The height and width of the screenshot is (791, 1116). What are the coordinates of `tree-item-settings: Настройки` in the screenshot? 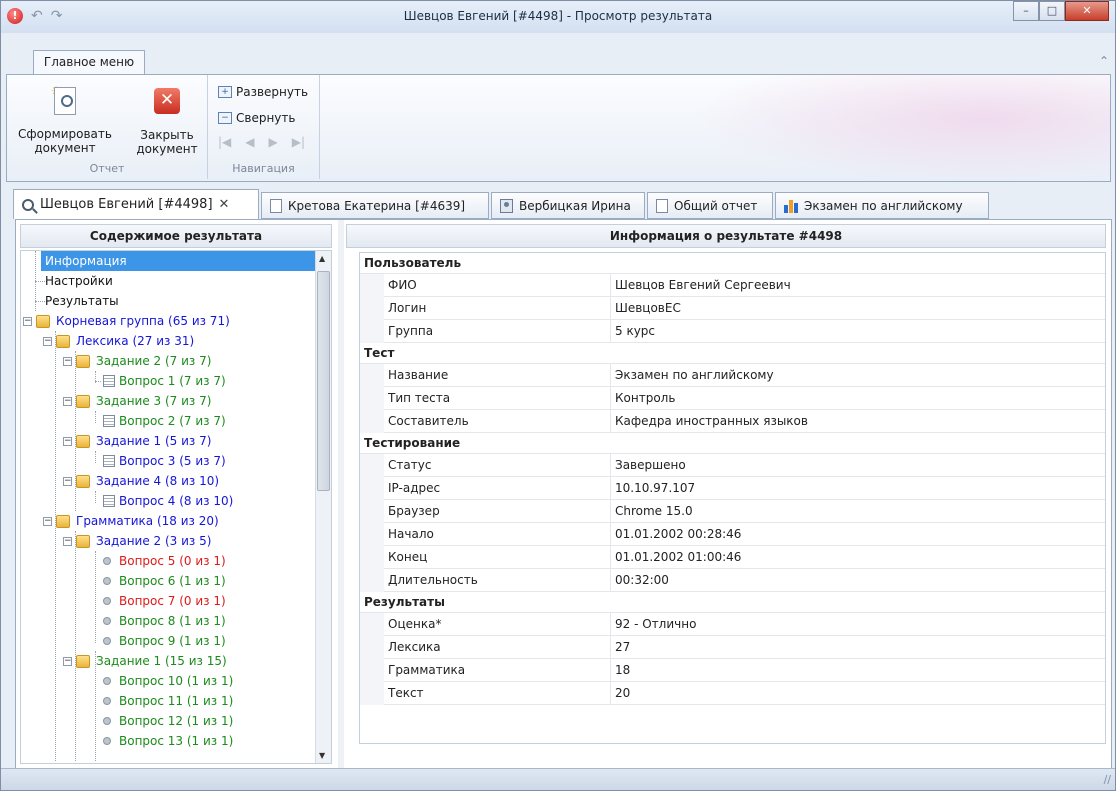 It's located at (79, 281).